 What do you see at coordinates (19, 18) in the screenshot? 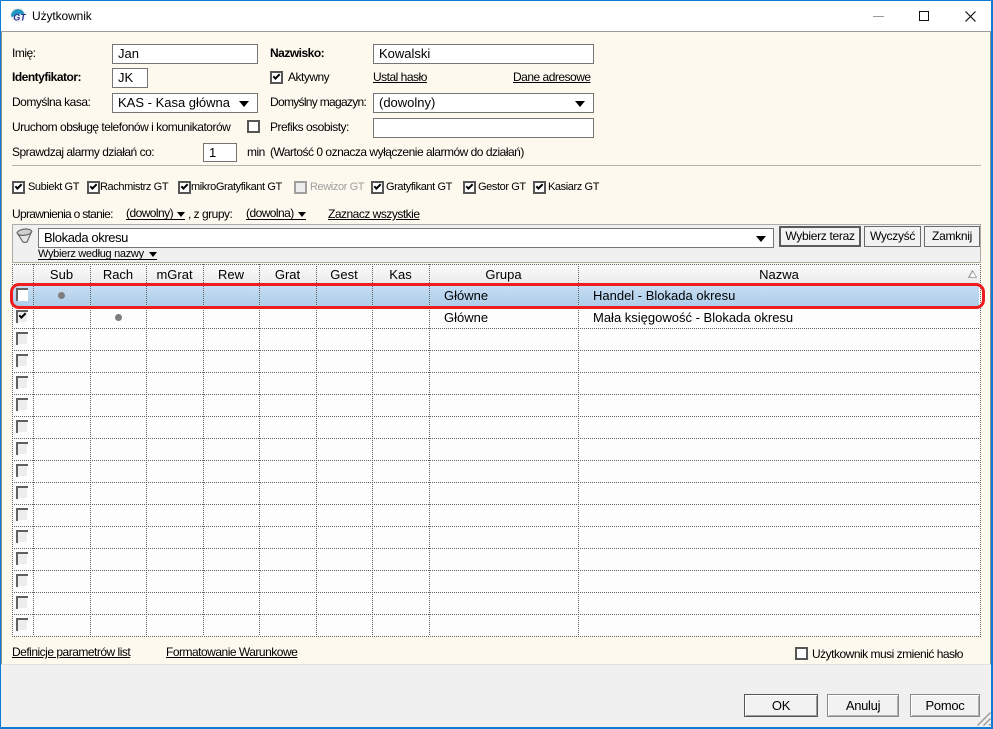
I see `svg-text: GT` at bounding box center [19, 18].